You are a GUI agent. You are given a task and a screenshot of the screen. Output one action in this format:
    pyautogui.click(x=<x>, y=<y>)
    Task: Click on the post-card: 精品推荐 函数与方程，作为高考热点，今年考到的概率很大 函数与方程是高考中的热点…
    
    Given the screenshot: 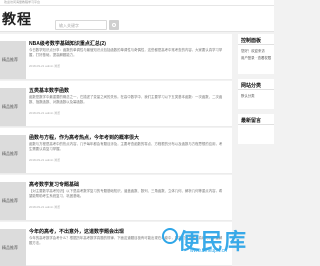 What is the action you would take?
    pyautogui.click(x=116, y=151)
    